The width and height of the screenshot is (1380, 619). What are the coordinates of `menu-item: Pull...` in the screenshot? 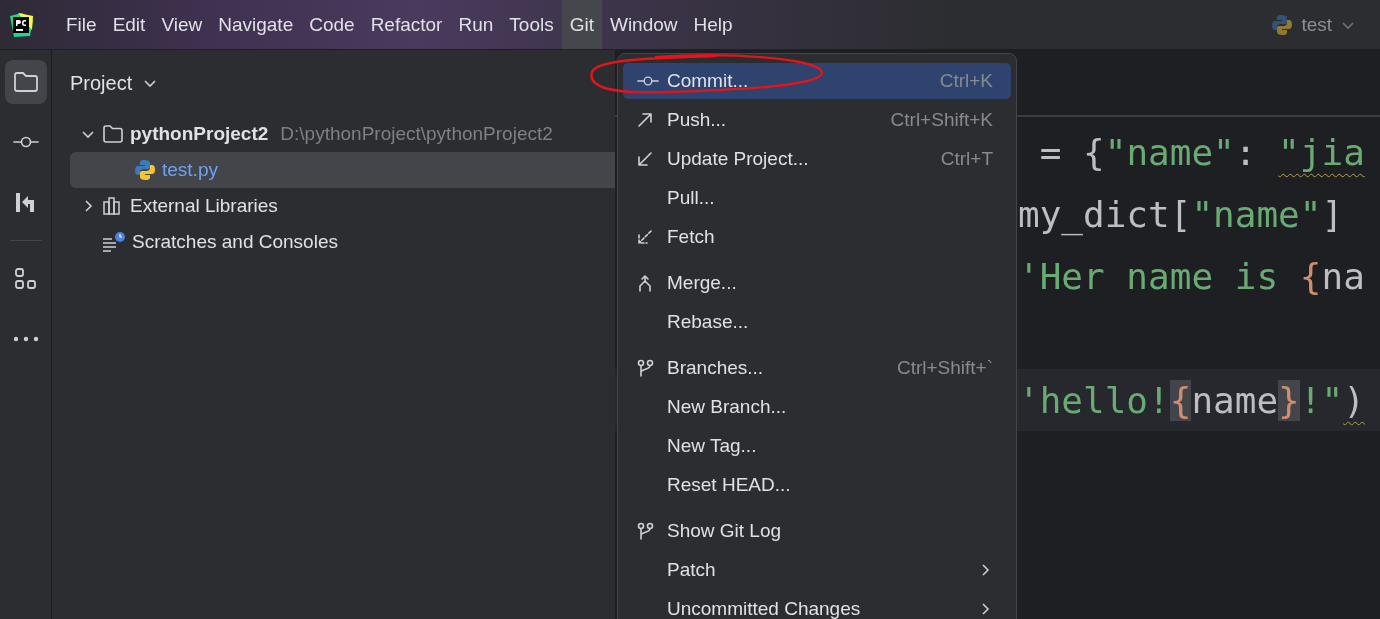 It's located at (817, 198).